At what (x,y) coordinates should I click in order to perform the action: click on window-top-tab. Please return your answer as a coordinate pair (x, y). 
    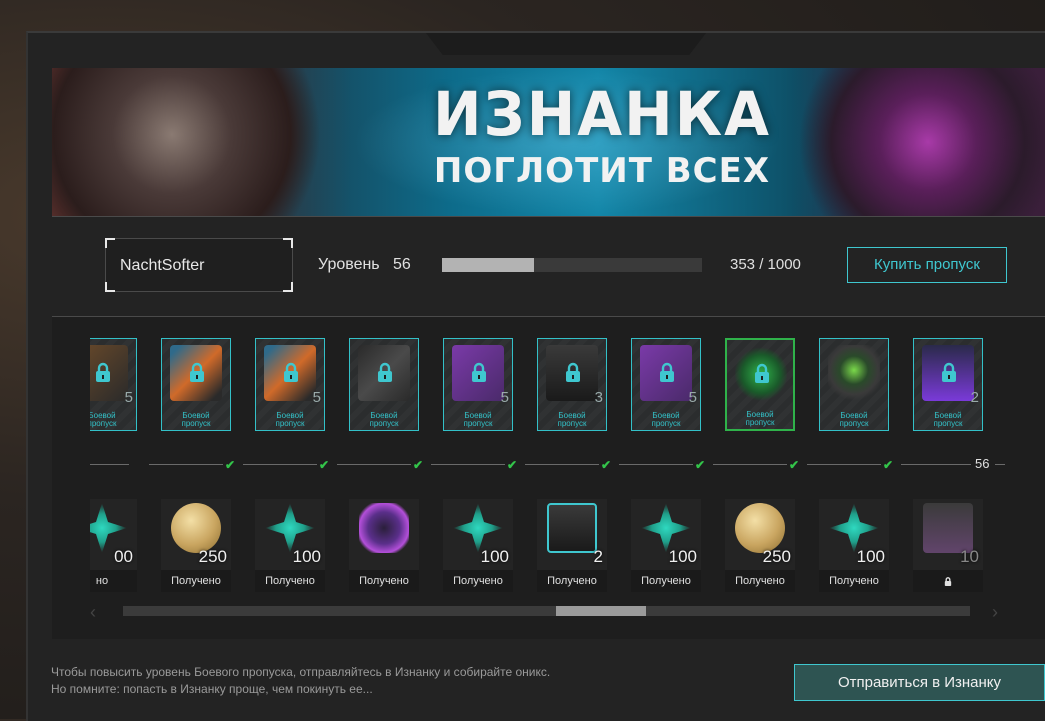
    Looking at the image, I should click on (566, 44).